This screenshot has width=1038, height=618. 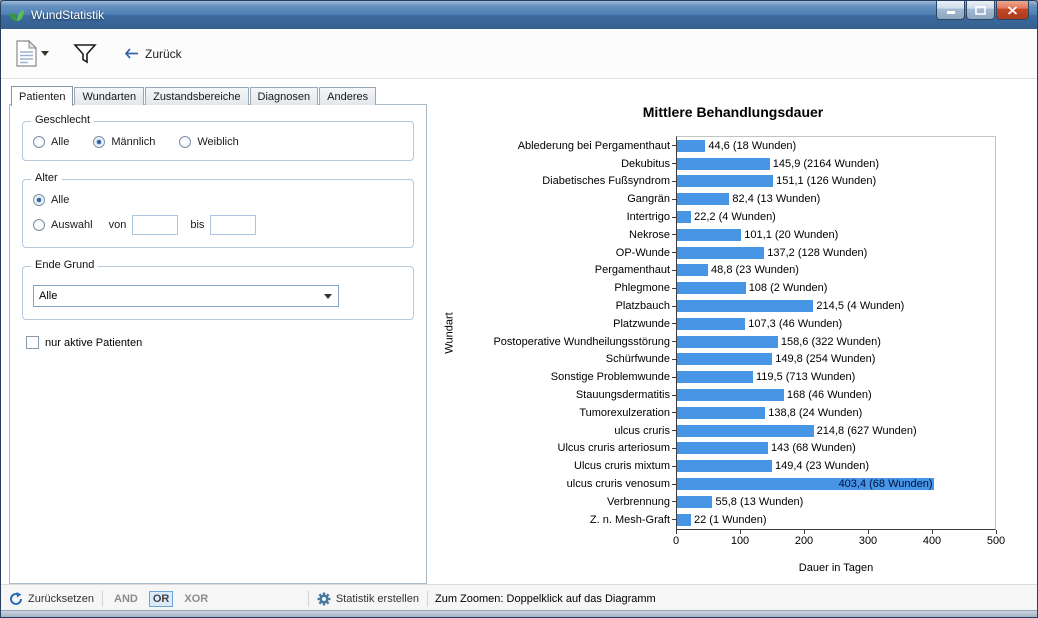 I want to click on category-label: Ulcus cruris arteriosum, so click(x=569, y=449).